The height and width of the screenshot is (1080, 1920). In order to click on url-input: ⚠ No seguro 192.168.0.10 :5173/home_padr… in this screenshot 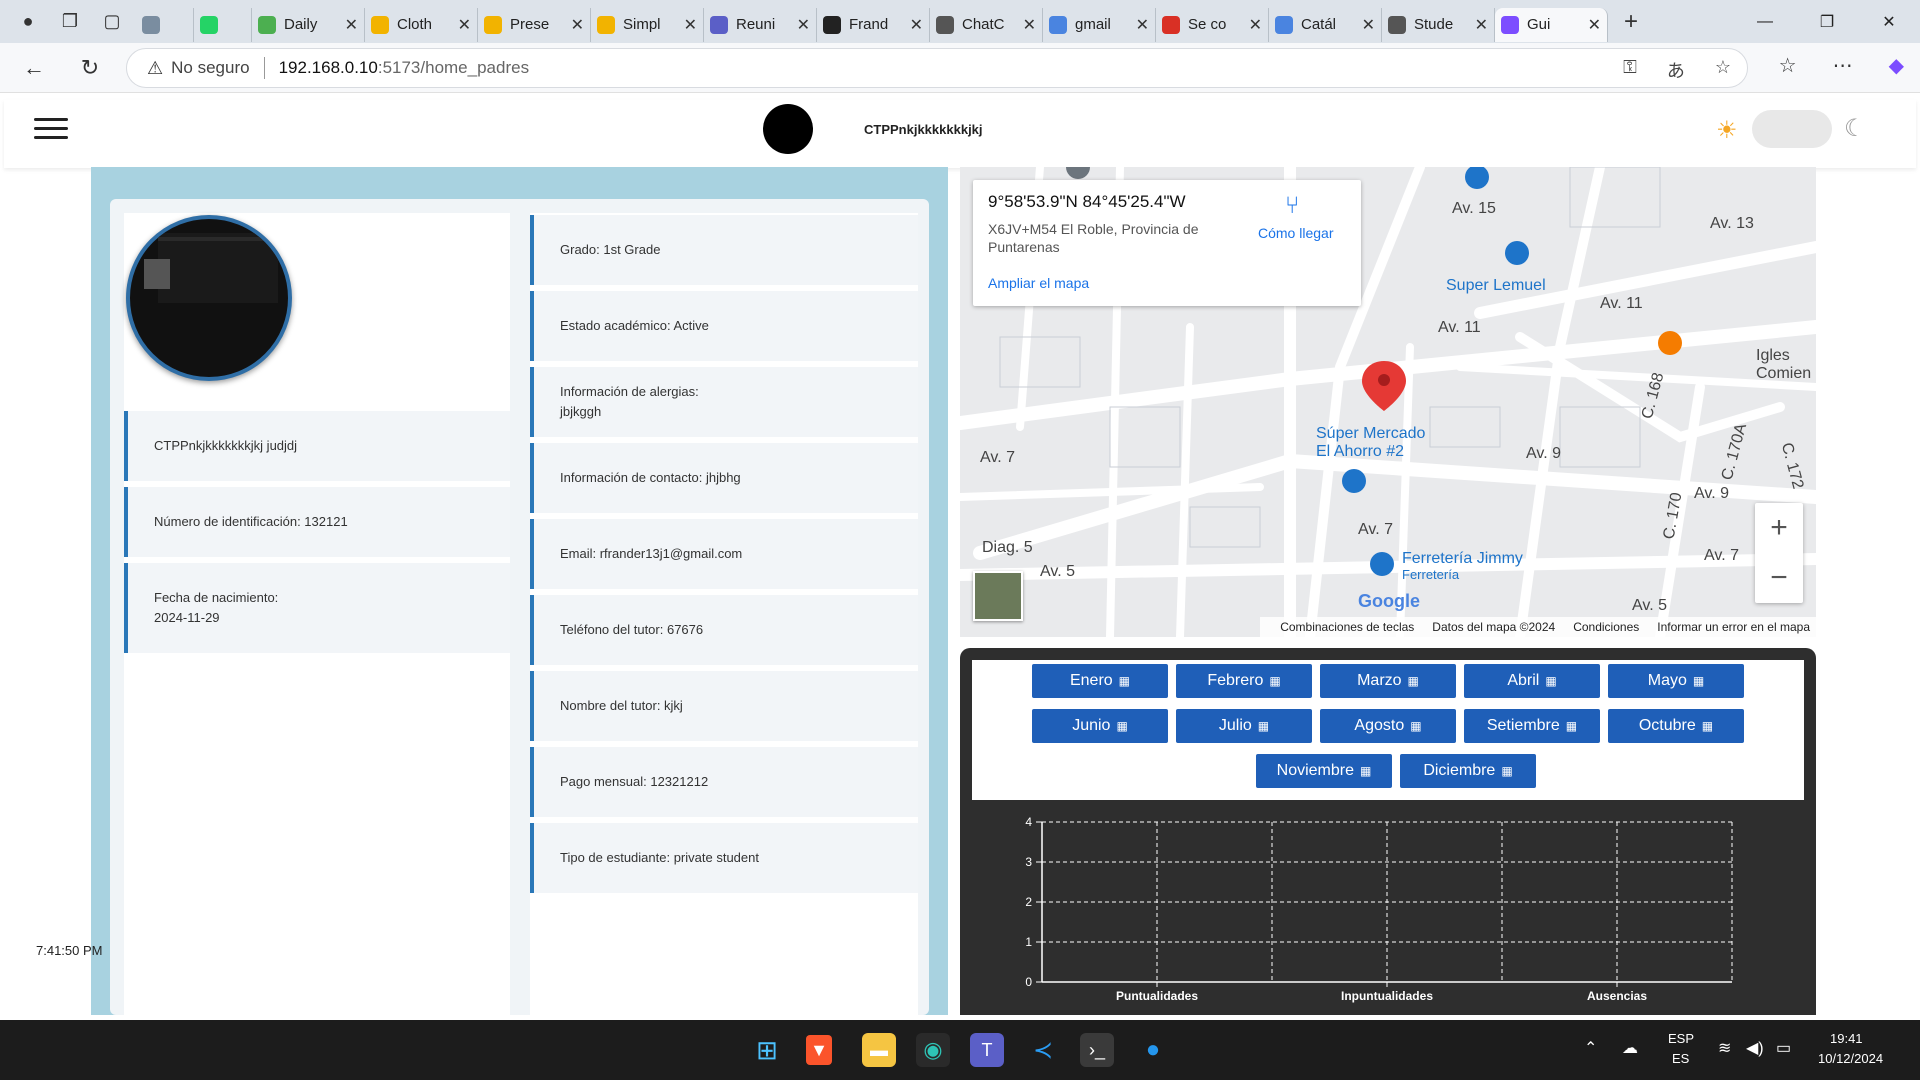, I will do `click(937, 68)`.